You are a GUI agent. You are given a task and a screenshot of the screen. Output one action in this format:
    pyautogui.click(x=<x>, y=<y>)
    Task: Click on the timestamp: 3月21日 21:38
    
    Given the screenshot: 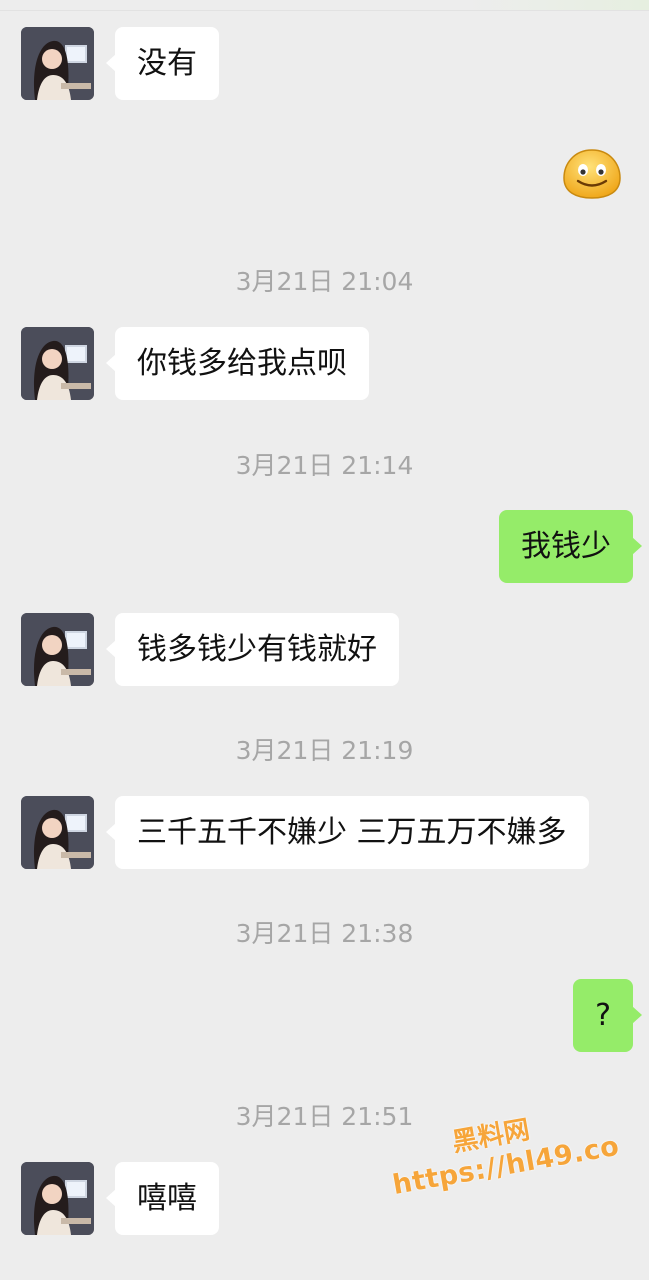 What is the action you would take?
    pyautogui.click(x=324, y=933)
    